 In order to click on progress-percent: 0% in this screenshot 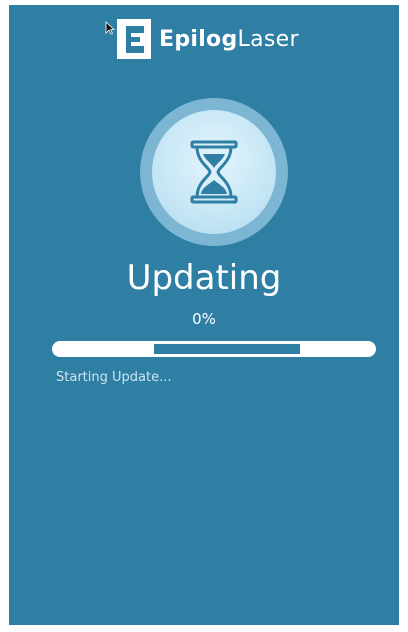, I will do `click(204, 319)`.